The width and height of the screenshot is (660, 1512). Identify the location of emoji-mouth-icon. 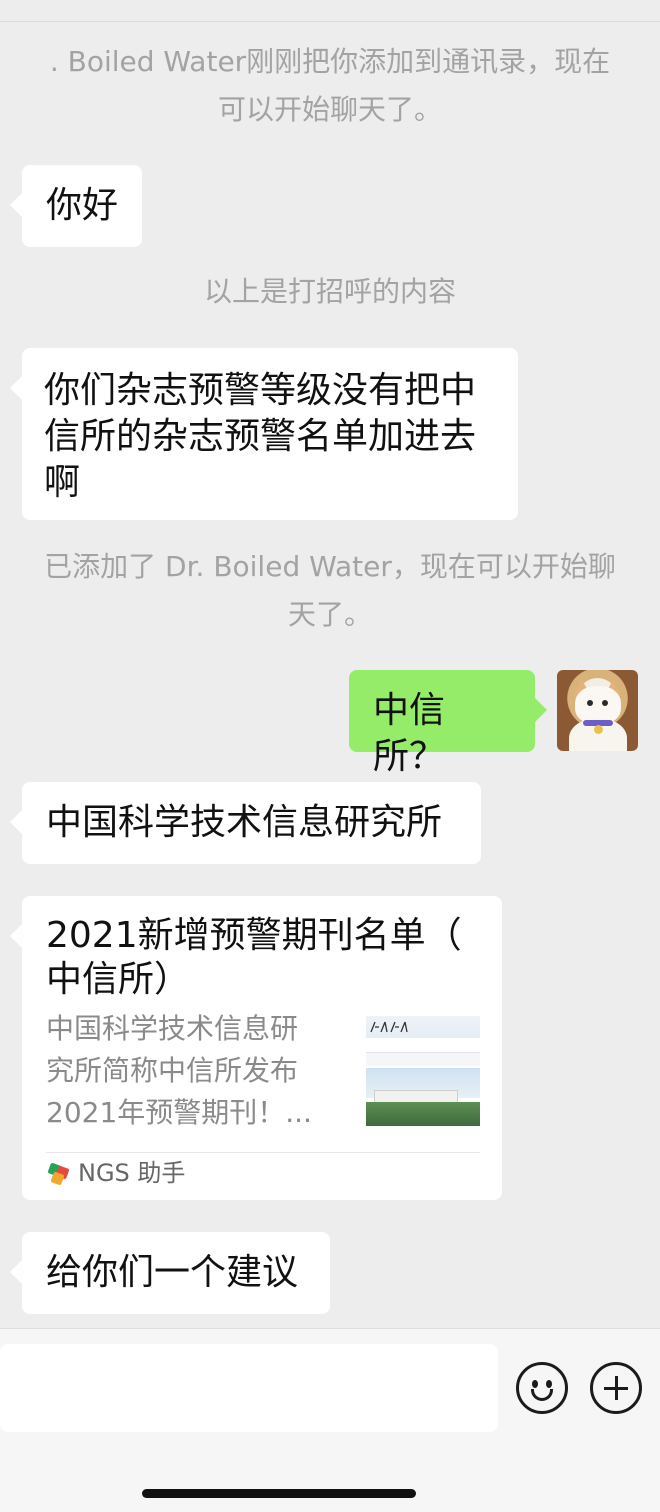
(542, 1395).